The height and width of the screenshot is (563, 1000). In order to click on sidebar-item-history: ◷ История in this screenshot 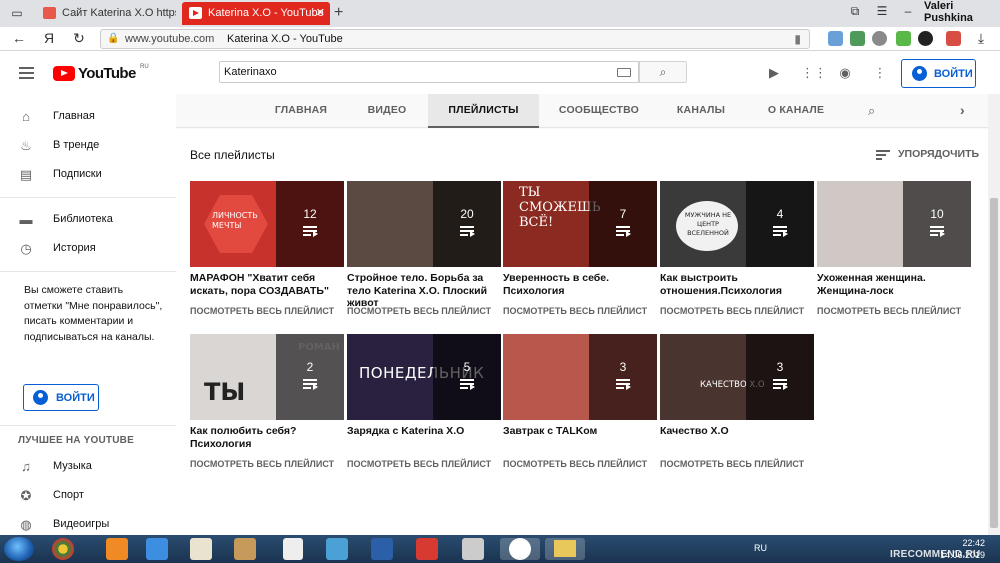, I will do `click(88, 248)`.